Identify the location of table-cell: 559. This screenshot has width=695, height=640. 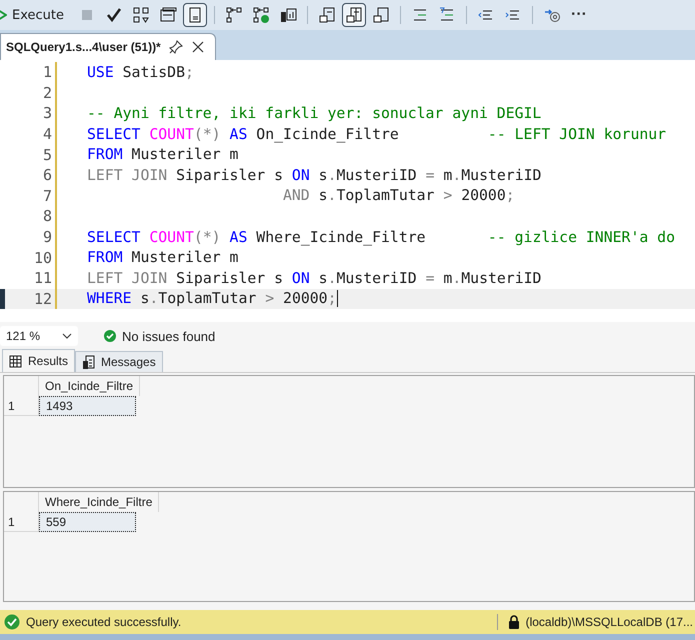
(87, 522).